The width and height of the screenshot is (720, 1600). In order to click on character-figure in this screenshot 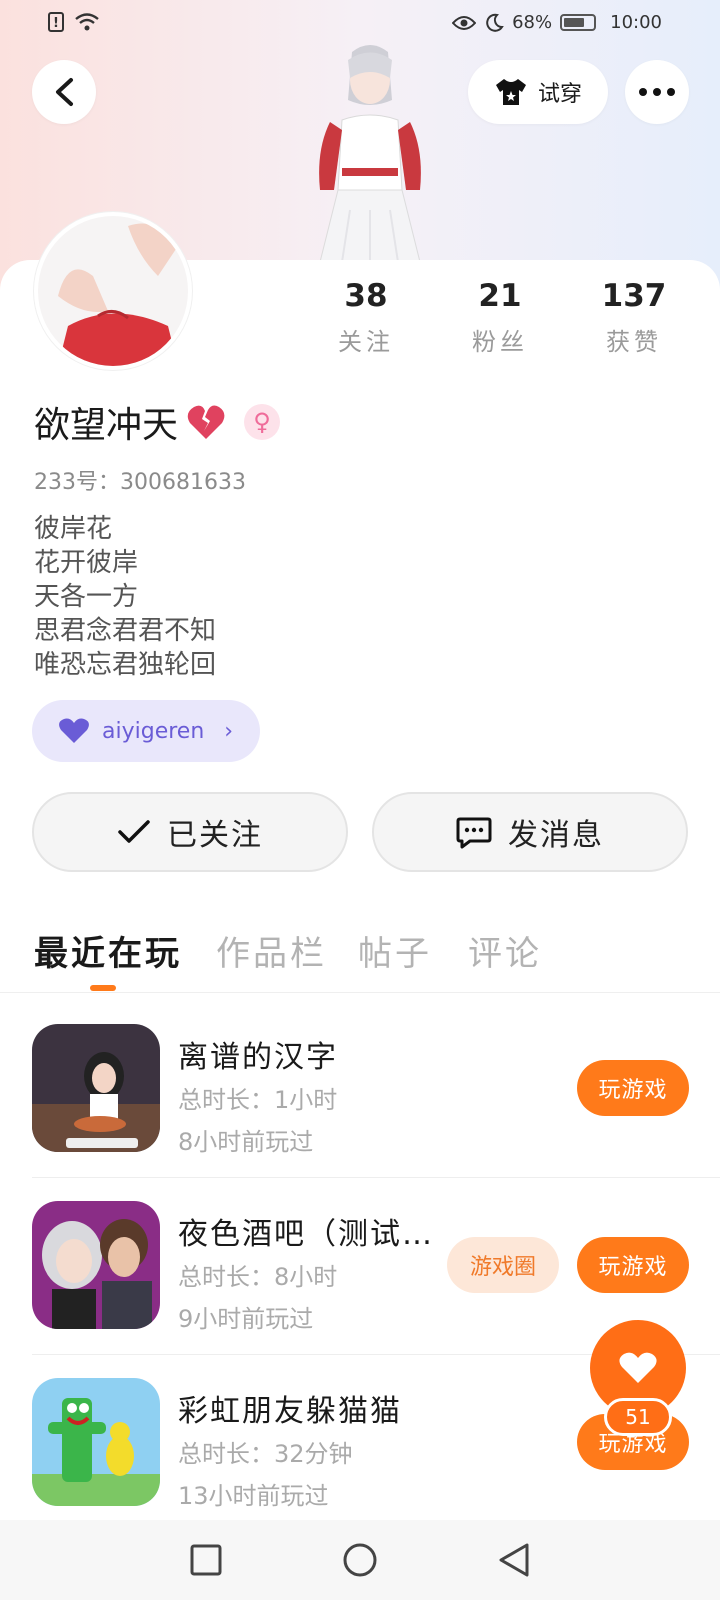, I will do `click(370, 154)`.